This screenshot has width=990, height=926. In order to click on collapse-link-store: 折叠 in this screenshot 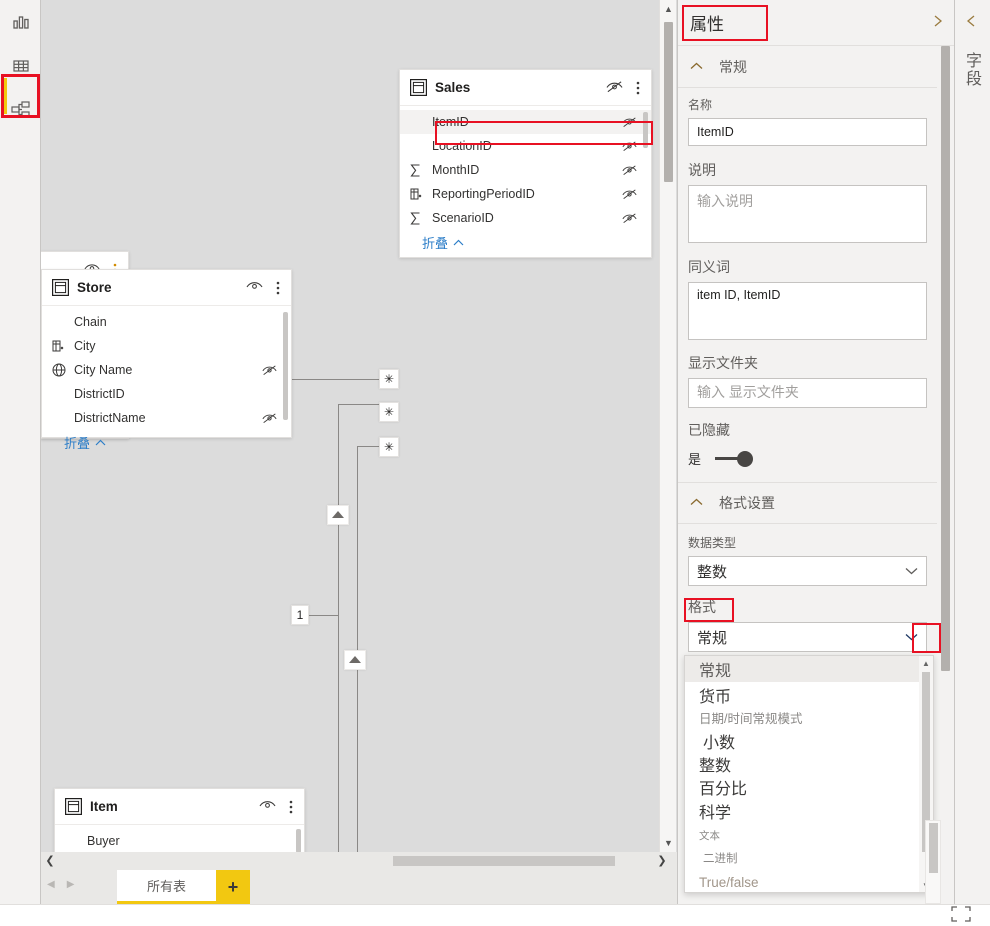, I will do `click(166, 444)`.